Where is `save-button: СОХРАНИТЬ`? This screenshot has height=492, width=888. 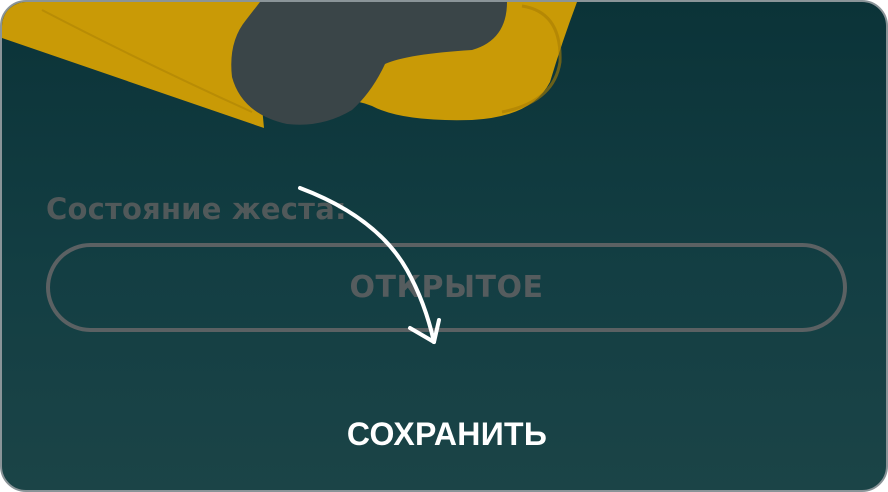
save-button: СОХРАНИТЬ is located at coordinates (447, 434).